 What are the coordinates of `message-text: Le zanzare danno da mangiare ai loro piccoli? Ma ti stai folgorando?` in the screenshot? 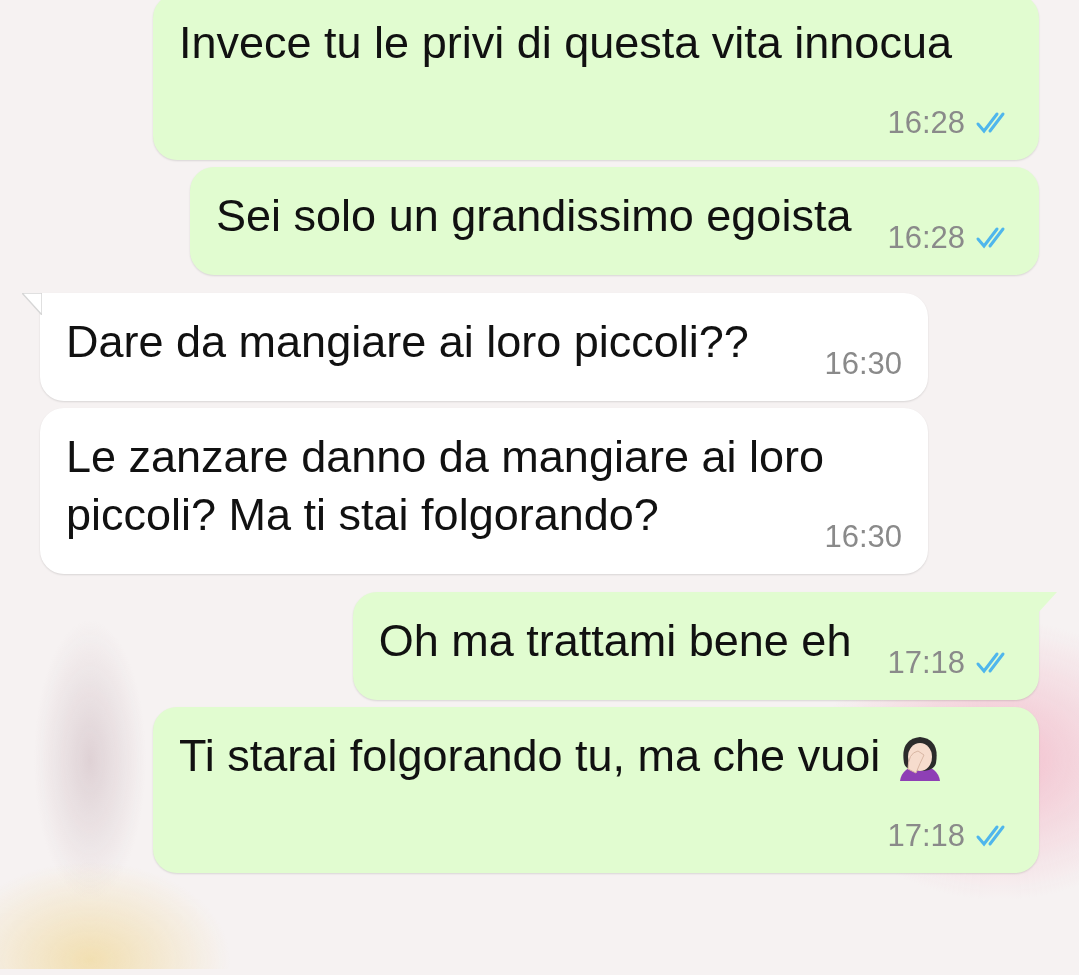 It's located at (445, 485).